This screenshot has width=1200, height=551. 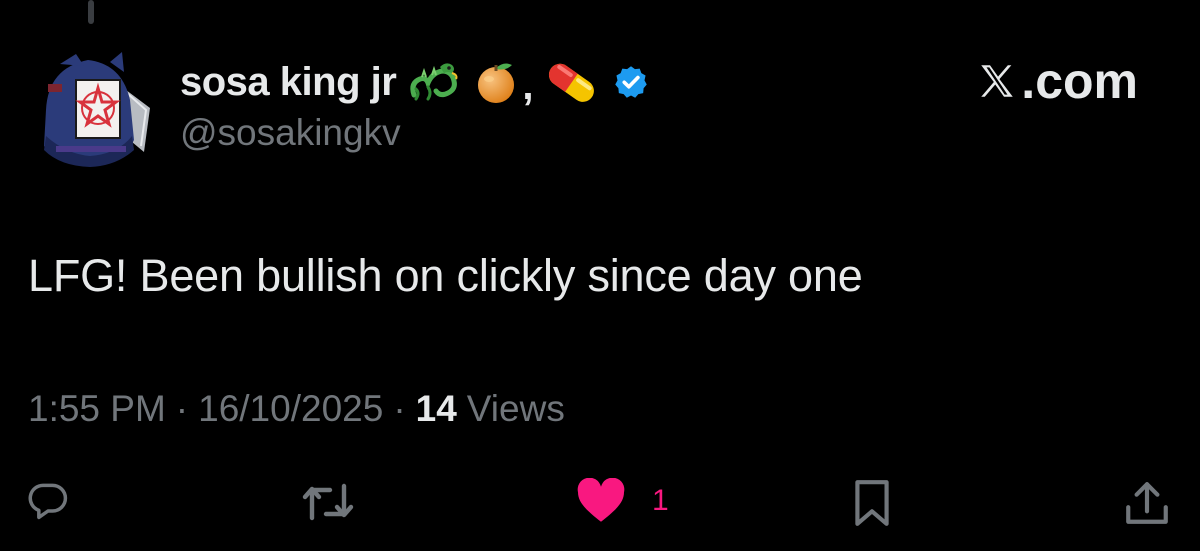 I want to click on views-count: 14, so click(x=436, y=408).